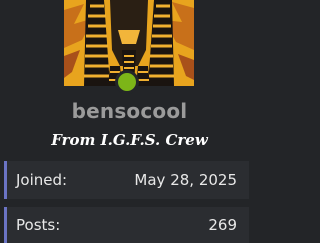 The image size is (320, 243). Describe the element at coordinates (126, 225) in the screenshot. I see `stat-row-posts: Posts: 269` at that location.